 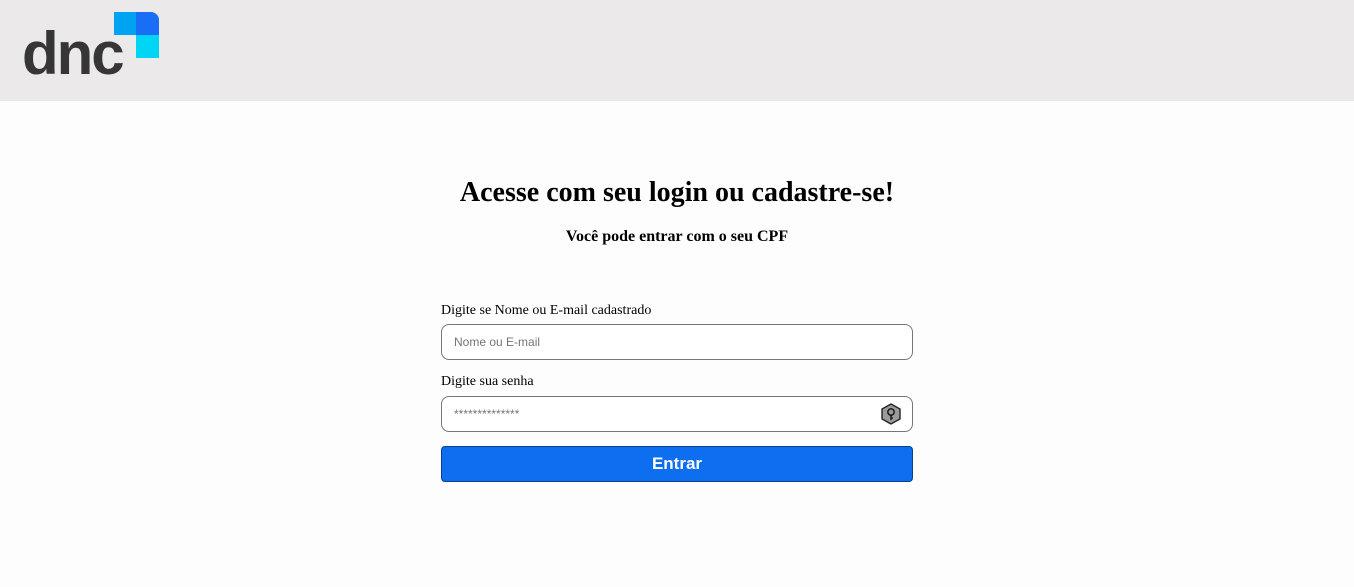 I want to click on username-label: Digite se Nome ou E-mail cadastrado, so click(x=546, y=310).